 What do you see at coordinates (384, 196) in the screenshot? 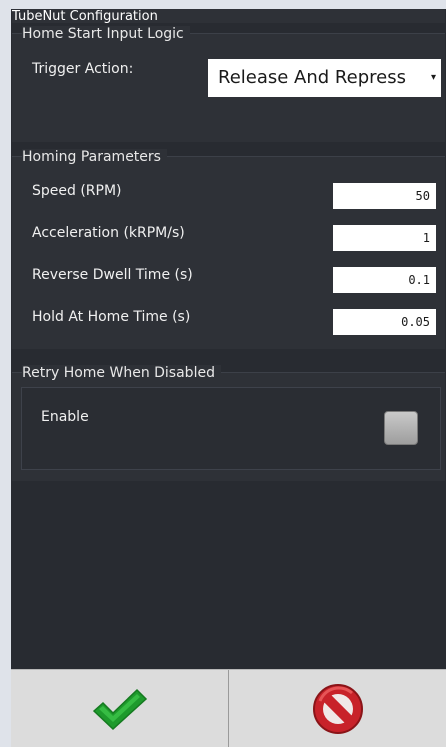
I see `speed-input: 50` at bounding box center [384, 196].